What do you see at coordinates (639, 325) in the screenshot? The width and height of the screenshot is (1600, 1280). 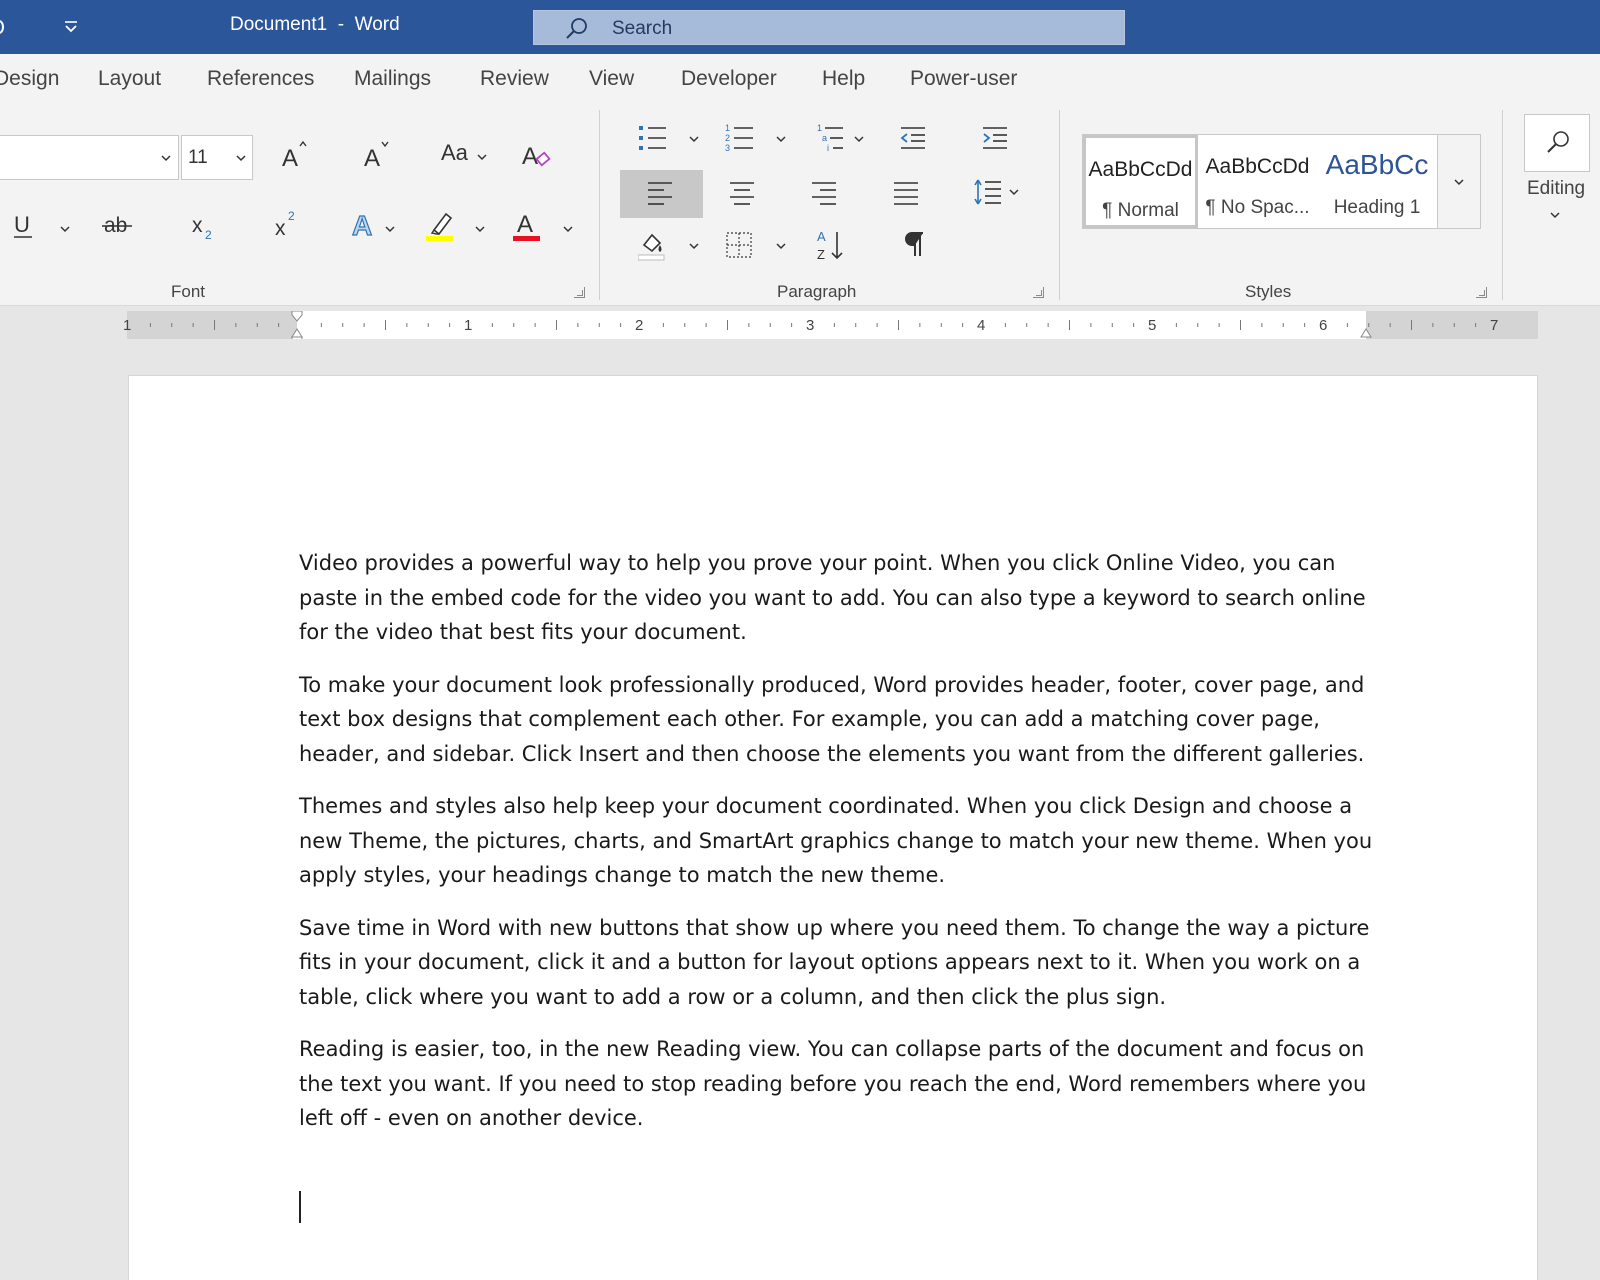 I see `ruler-number: 2` at bounding box center [639, 325].